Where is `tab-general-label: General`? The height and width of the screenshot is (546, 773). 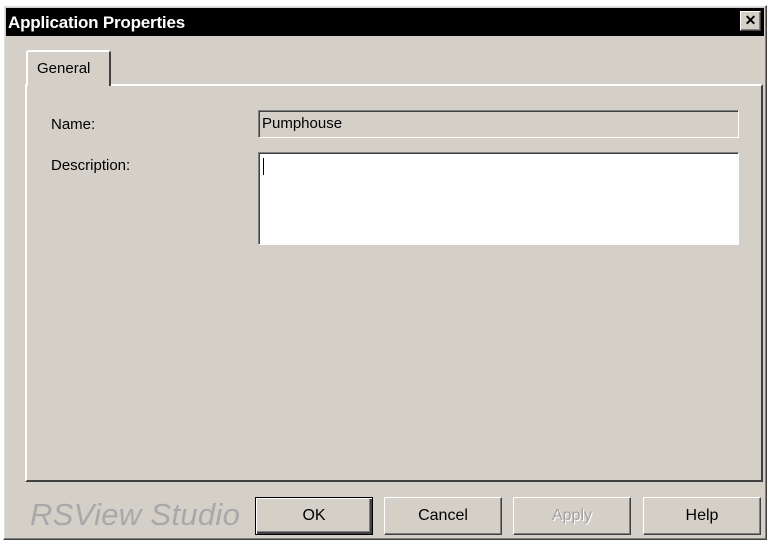 tab-general-label: General is located at coordinates (64, 68).